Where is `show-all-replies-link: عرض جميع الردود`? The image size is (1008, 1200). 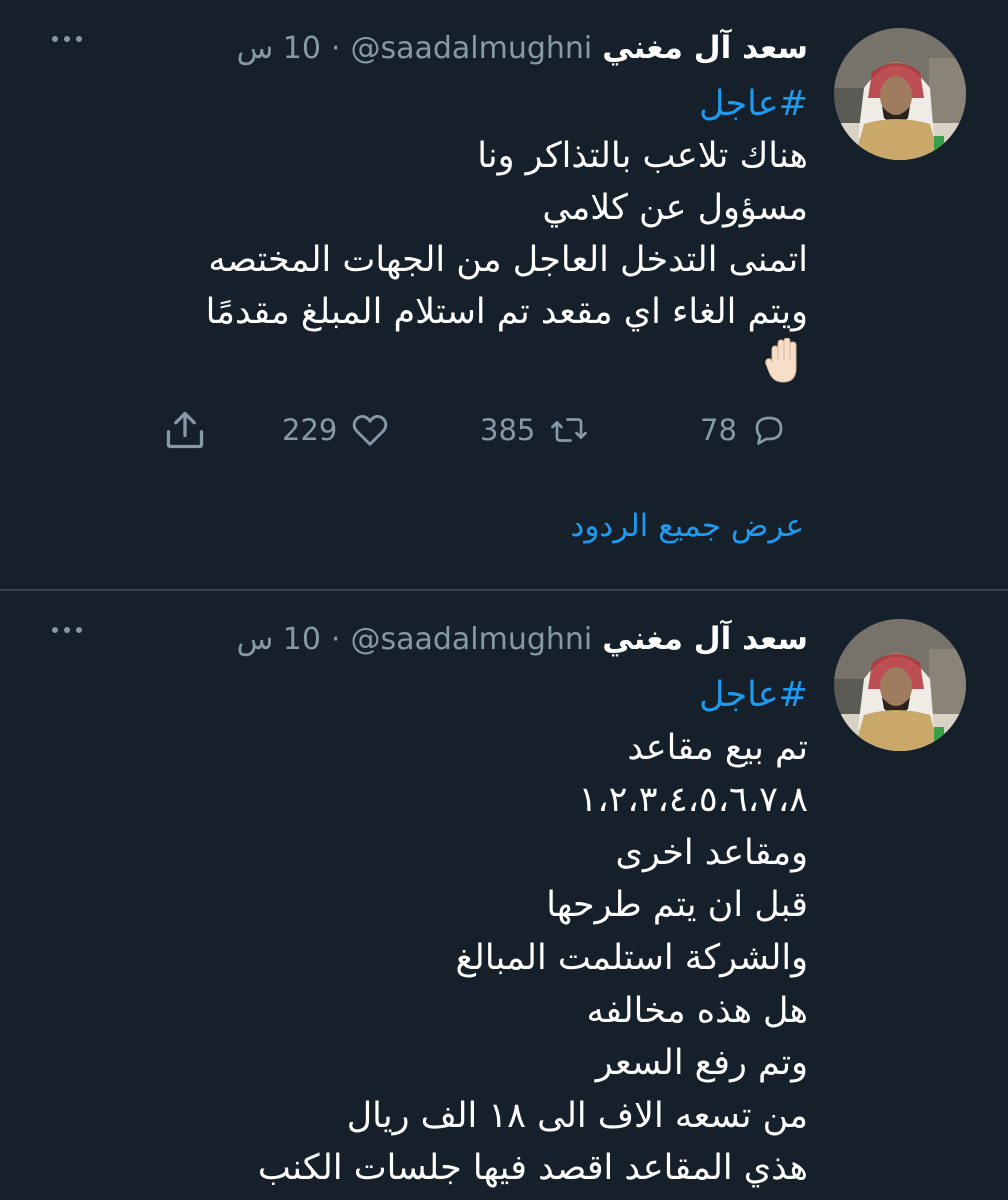
show-all-replies-link: عرض جميع الردود is located at coordinates (687, 526).